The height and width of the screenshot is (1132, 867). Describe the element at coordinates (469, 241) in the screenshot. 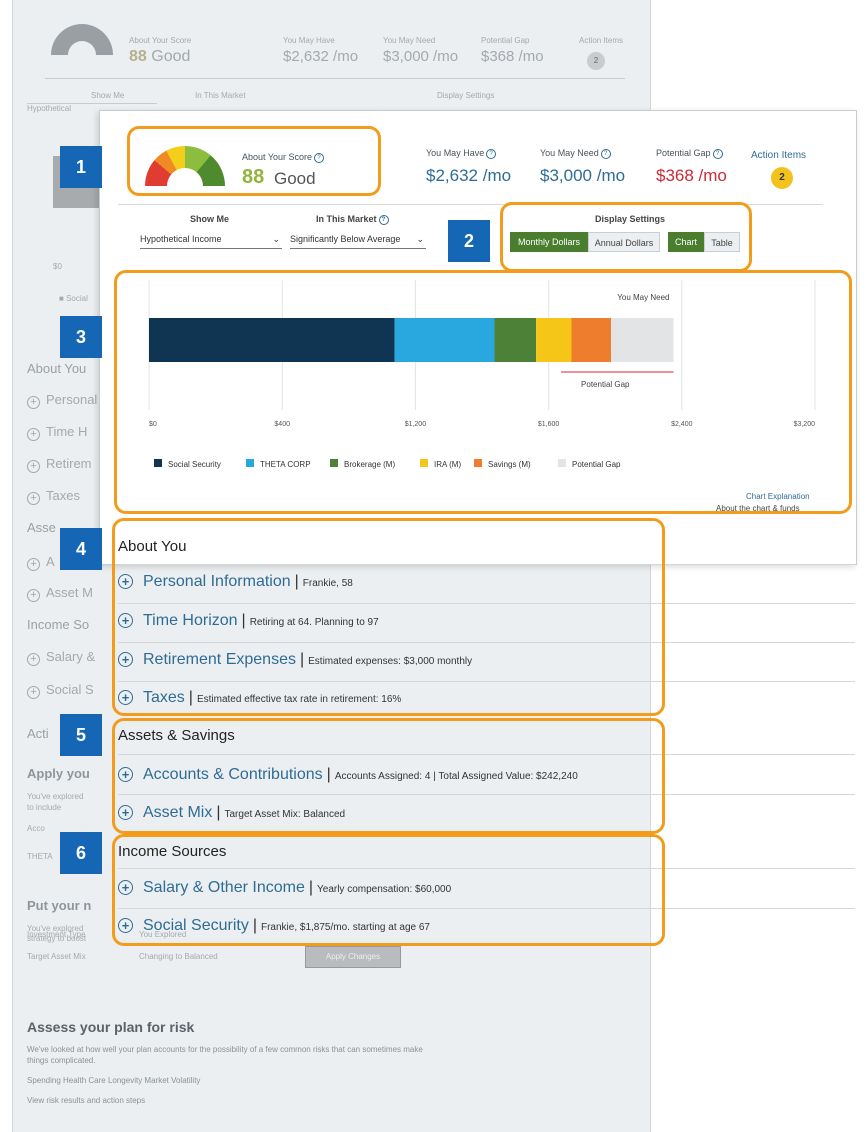

I see `callout-2: 2` at that location.